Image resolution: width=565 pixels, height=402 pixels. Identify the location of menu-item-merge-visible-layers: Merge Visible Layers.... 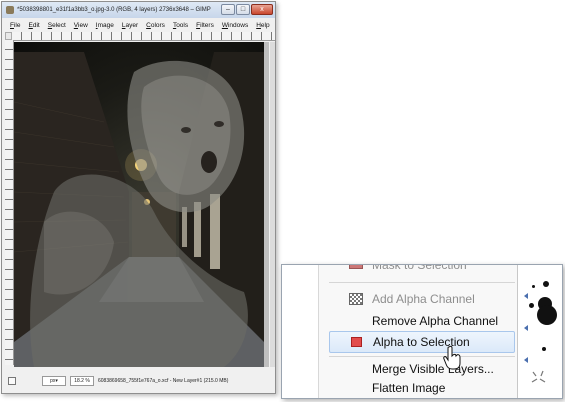
(422, 369).